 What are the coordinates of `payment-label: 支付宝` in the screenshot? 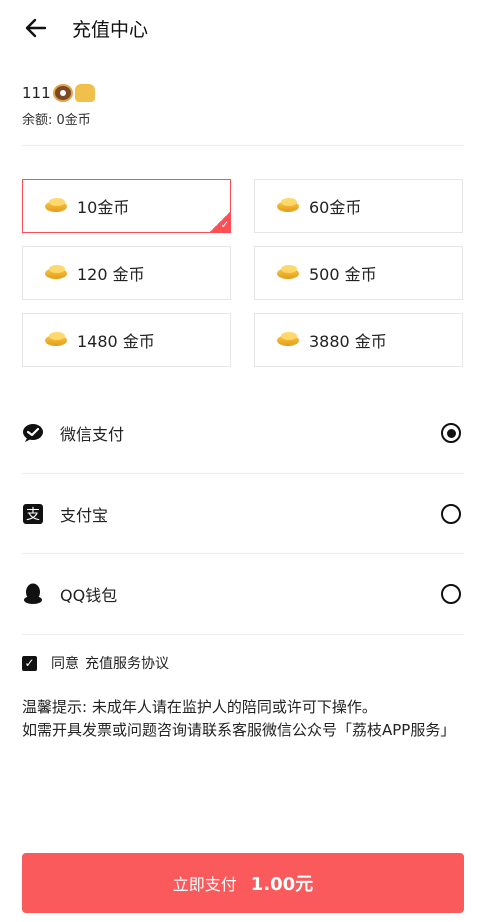 It's located at (84, 515).